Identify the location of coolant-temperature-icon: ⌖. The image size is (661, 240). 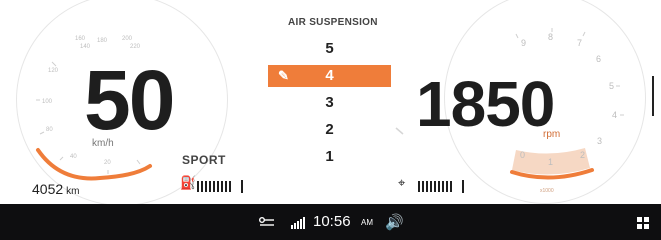
(402, 183).